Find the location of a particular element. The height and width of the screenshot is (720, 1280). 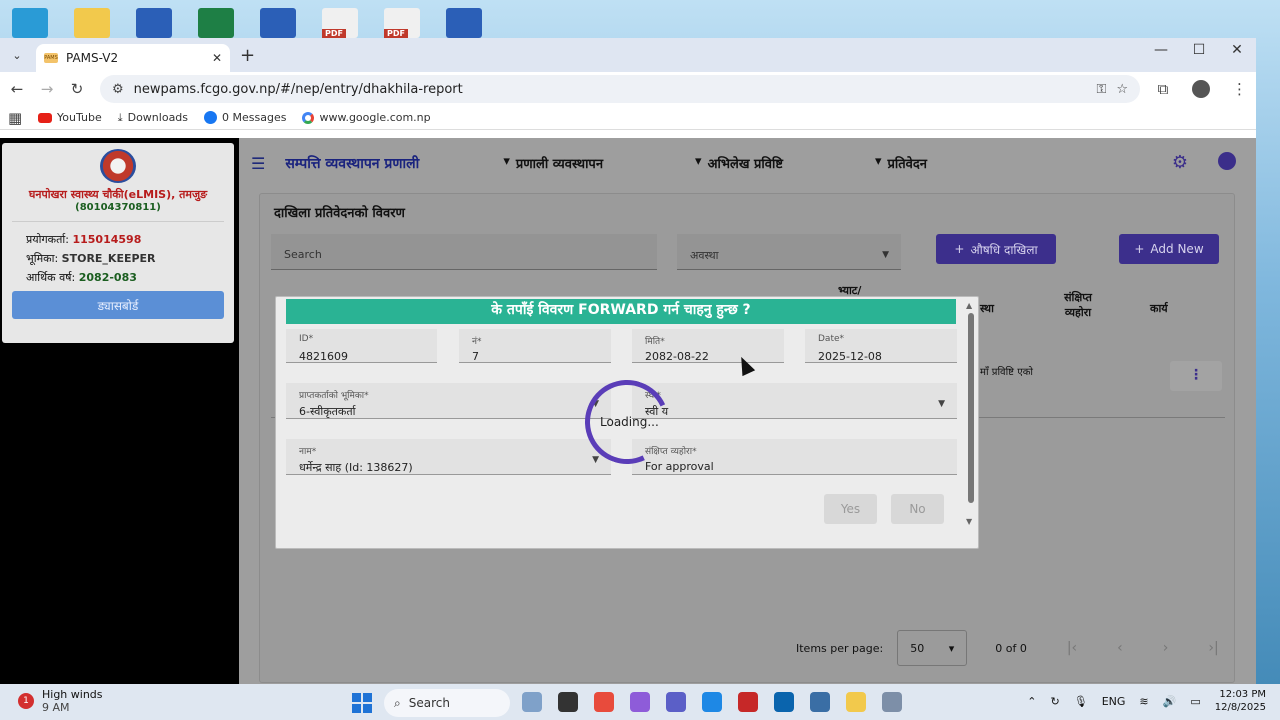

bookmark-messages: 0 Messages is located at coordinates (245, 117).